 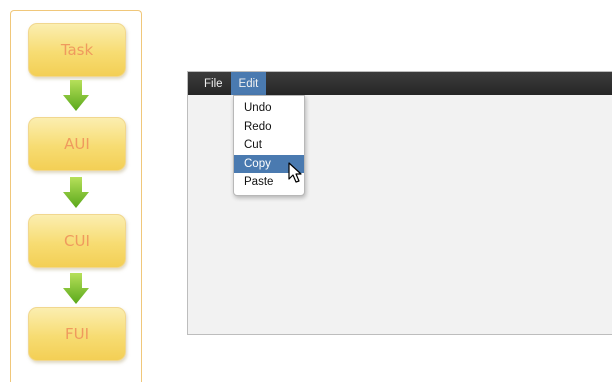 I want to click on menu-item-redo: Redo, so click(x=269, y=127).